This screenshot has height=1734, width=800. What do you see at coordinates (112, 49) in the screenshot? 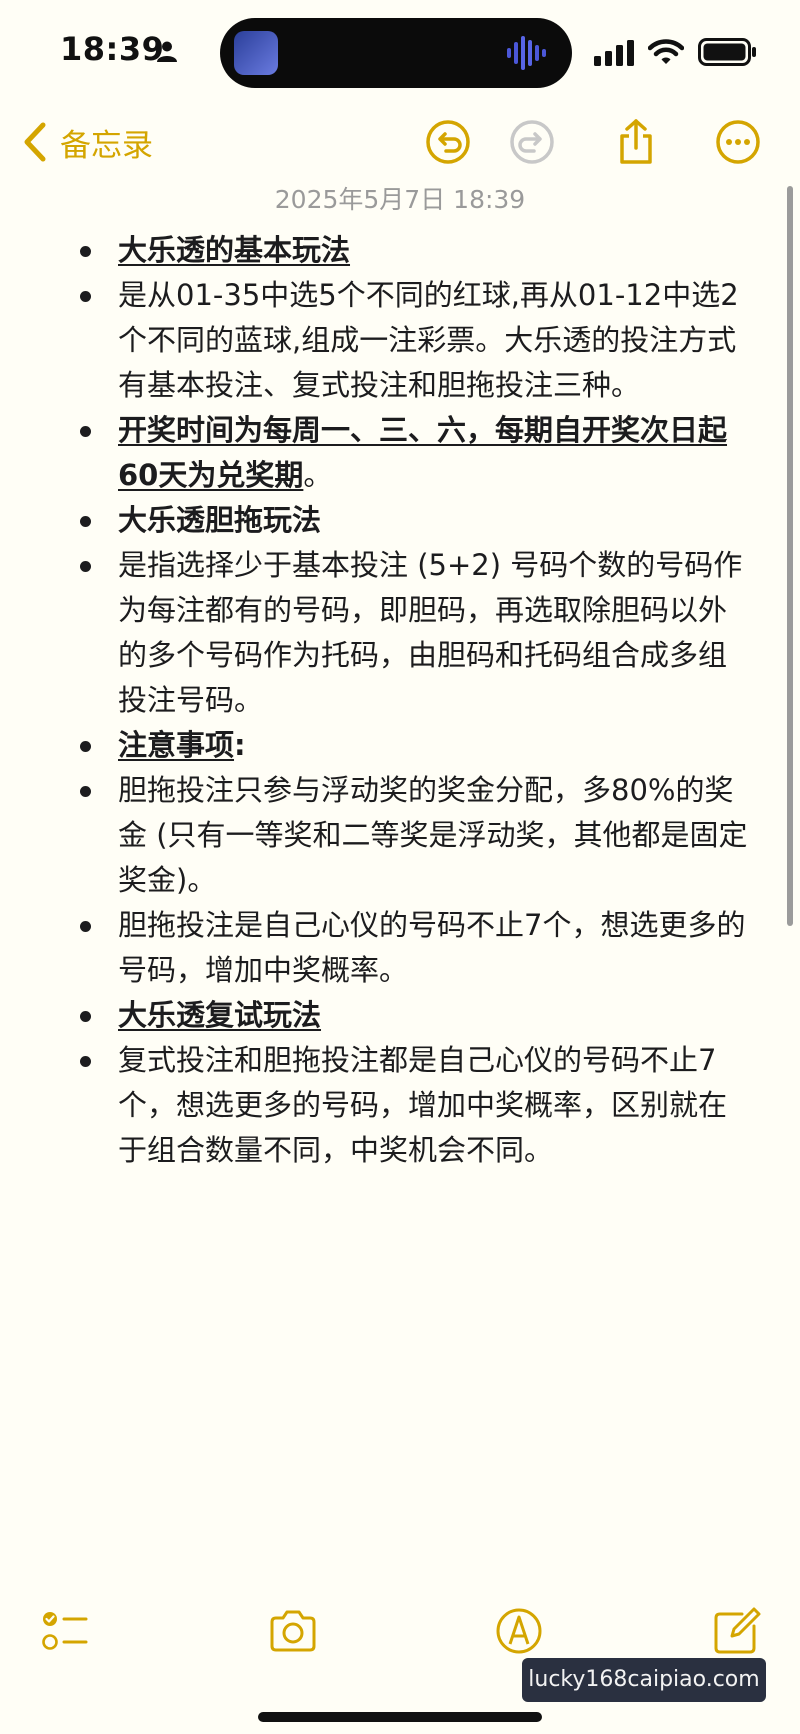
I see `status-time: 18:39` at bounding box center [112, 49].